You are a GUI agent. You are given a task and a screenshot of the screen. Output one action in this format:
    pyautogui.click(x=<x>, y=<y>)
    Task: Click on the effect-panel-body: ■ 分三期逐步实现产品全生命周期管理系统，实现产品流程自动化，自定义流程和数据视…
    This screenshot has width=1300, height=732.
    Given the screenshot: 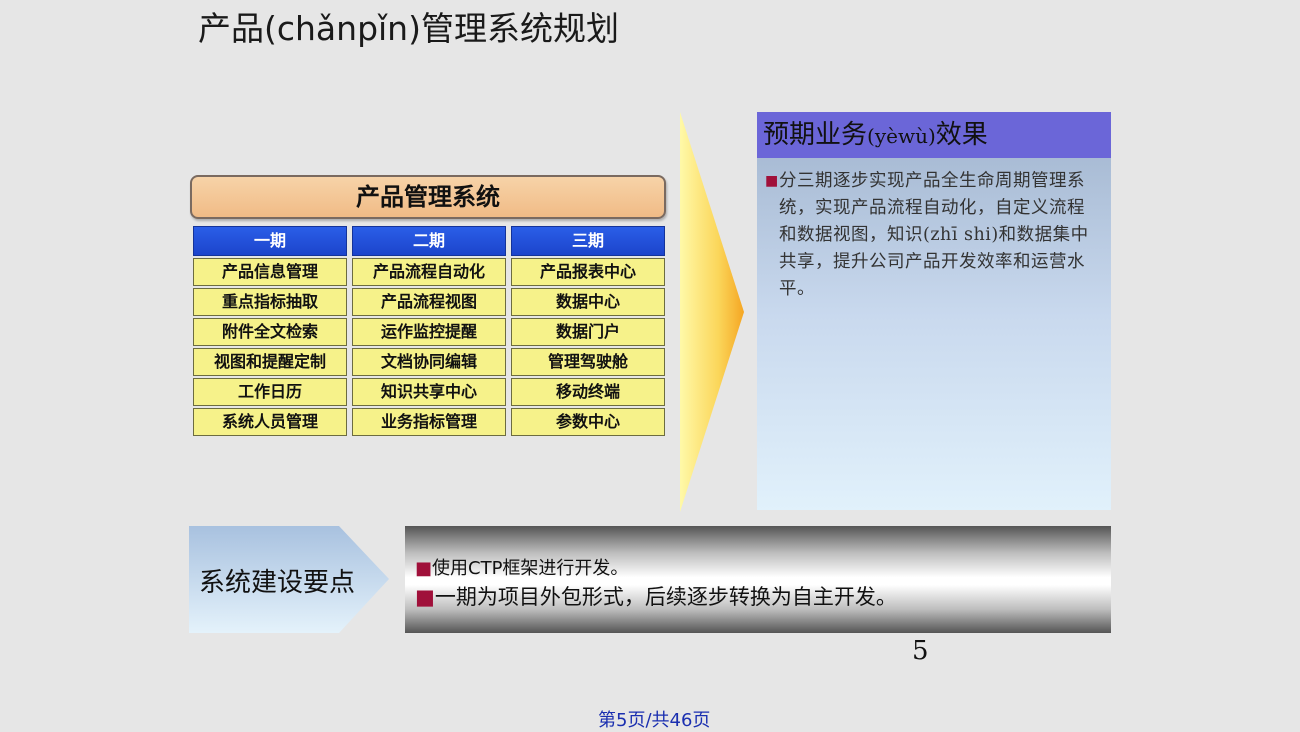 What is the action you would take?
    pyautogui.click(x=934, y=334)
    